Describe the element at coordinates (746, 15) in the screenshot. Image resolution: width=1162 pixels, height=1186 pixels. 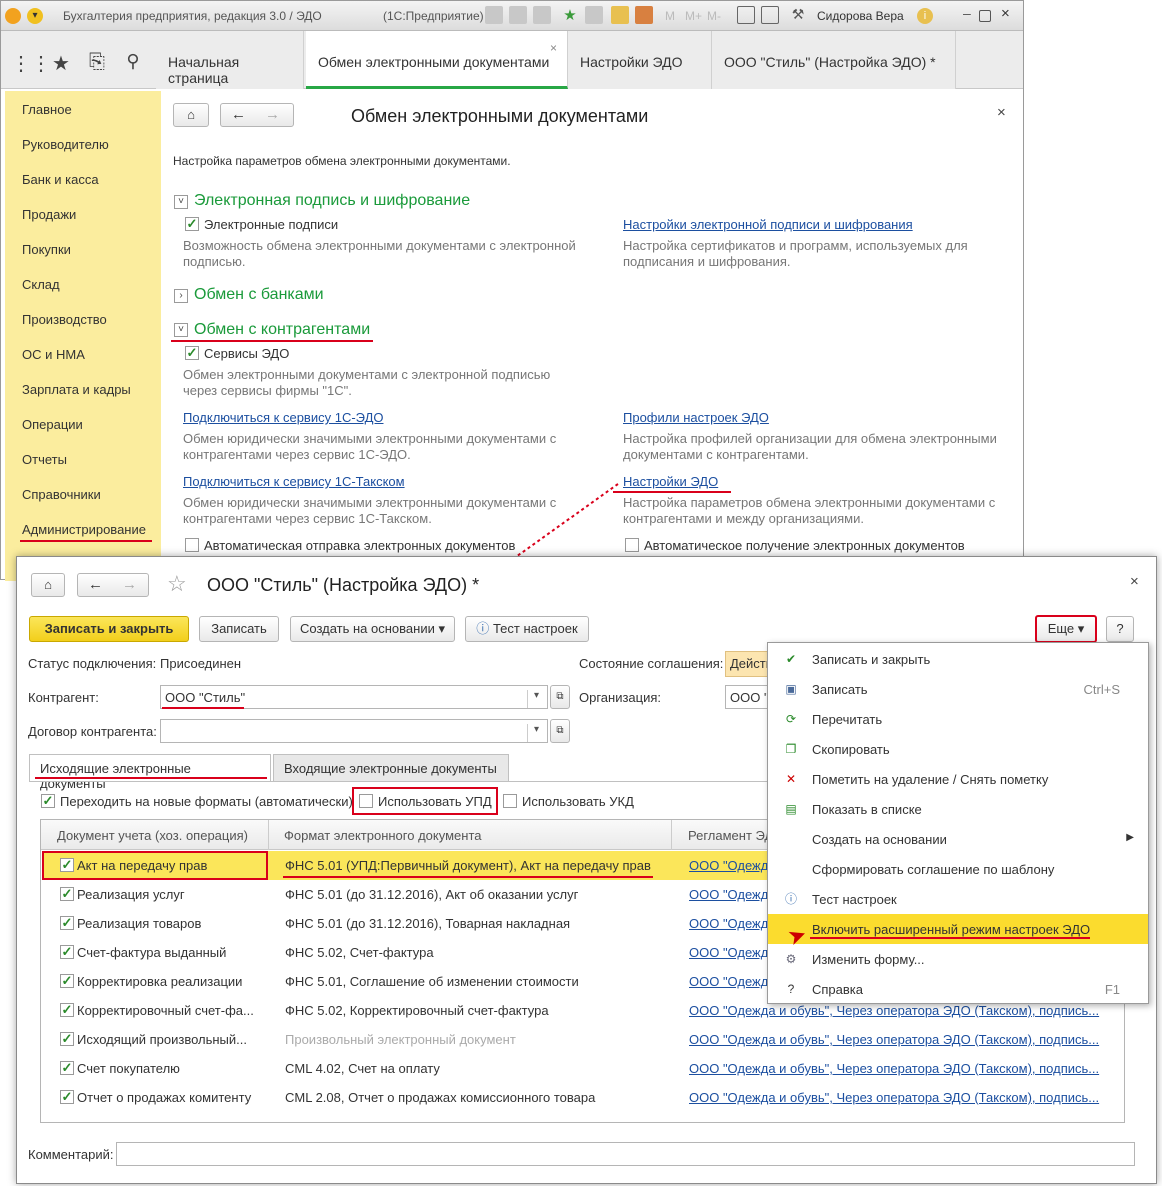
I see `windows-icon` at that location.